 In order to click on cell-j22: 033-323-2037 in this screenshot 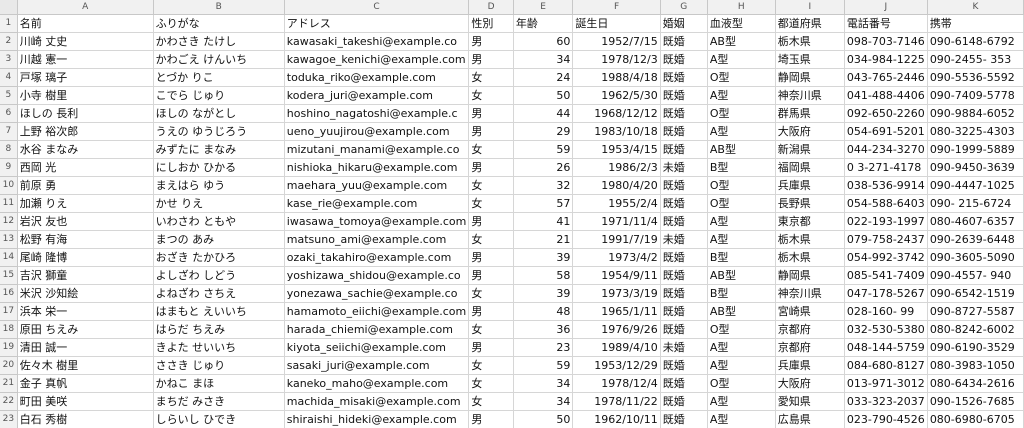, I will do `click(886, 401)`.